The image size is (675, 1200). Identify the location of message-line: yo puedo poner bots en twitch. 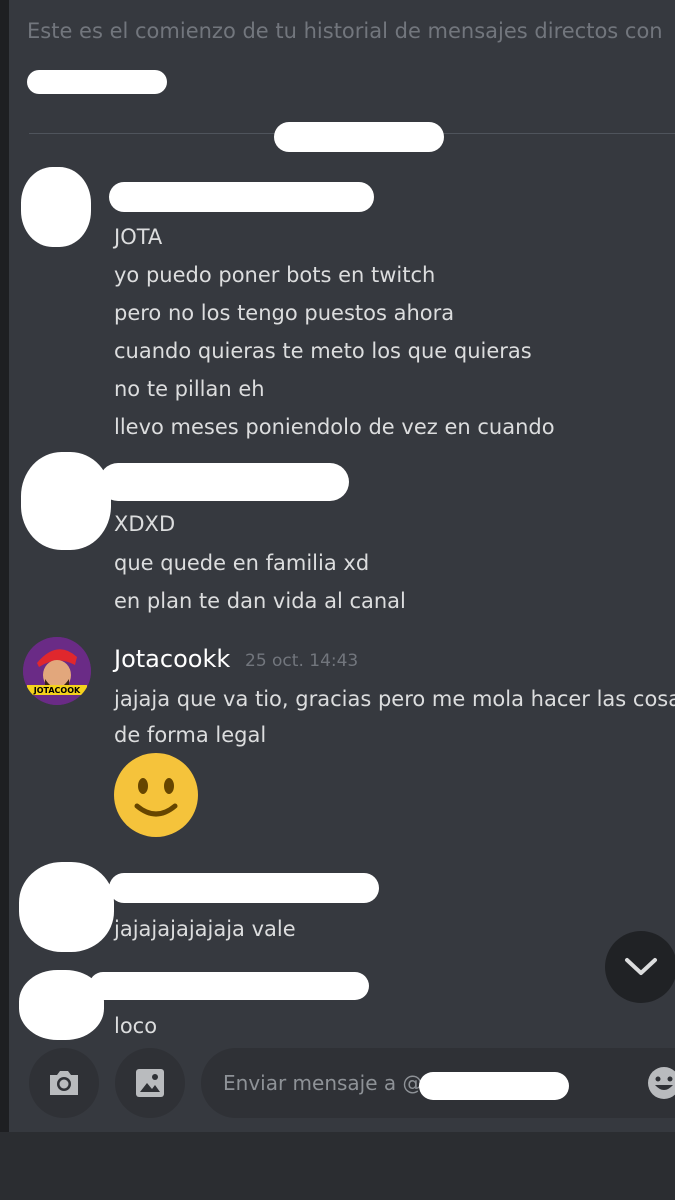
(275, 275).